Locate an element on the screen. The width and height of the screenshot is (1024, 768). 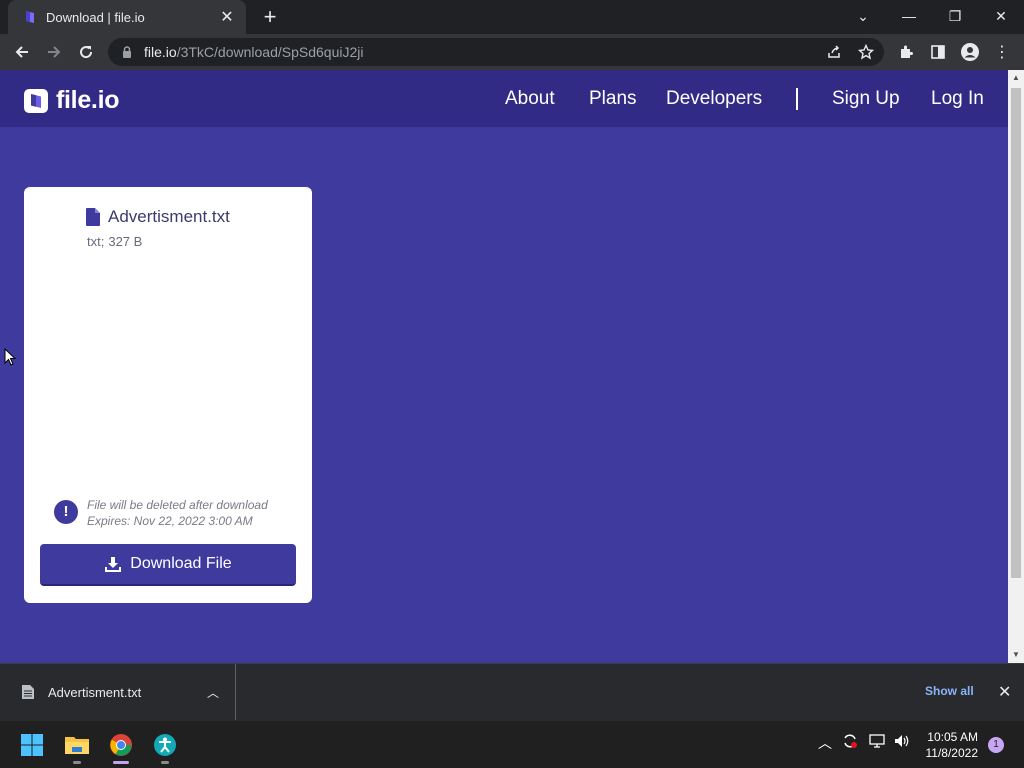
back-icon is located at coordinates (22, 52).